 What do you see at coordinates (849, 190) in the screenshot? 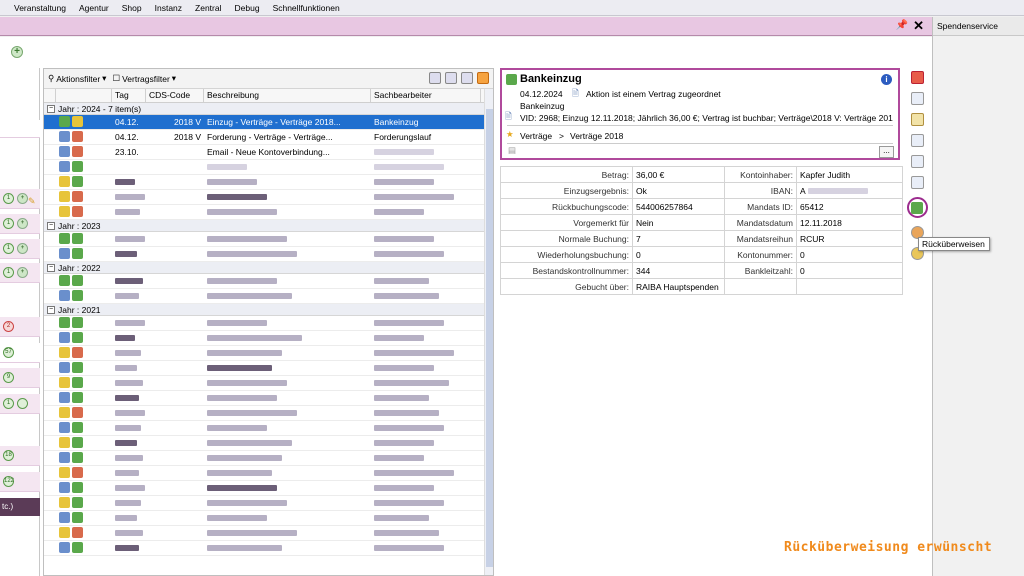
I see `prop-value: A` at bounding box center [849, 190].